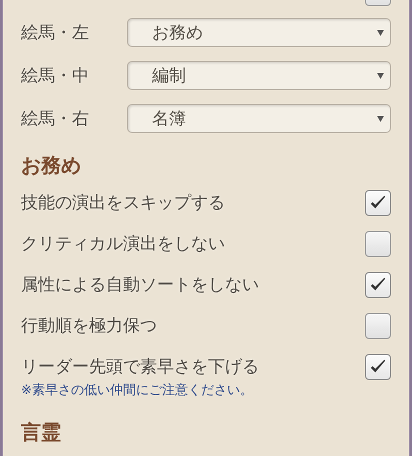  Describe the element at coordinates (89, 326) in the screenshot. I see `option-label: 行動順を極力保つ` at that location.